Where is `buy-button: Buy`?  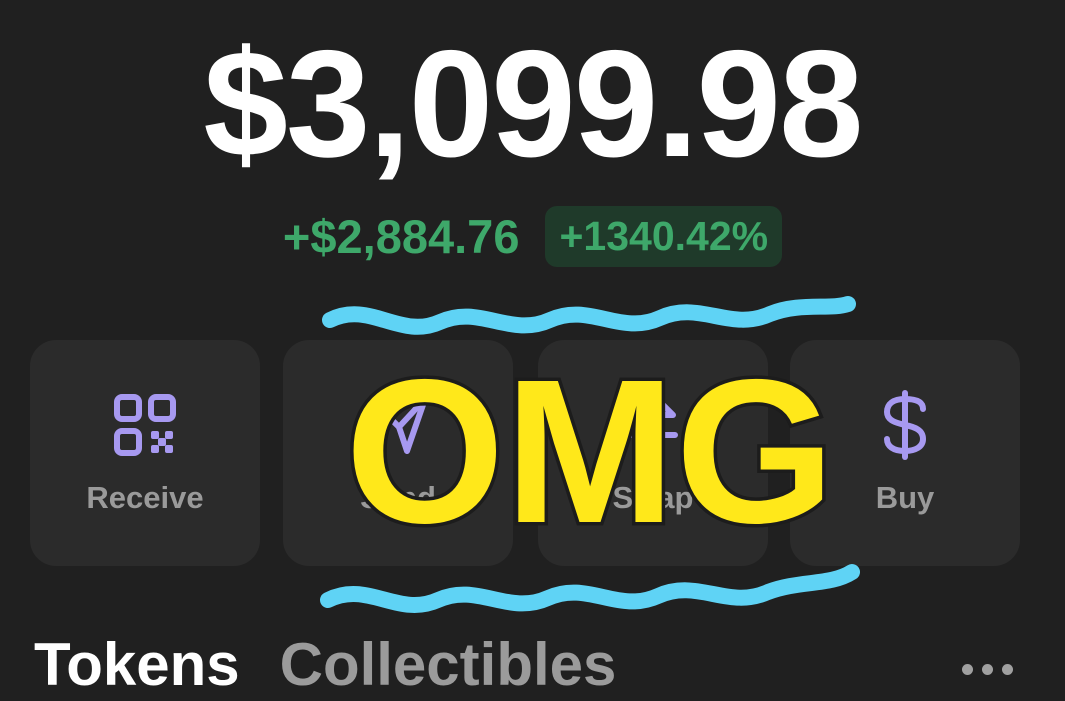 buy-button: Buy is located at coordinates (905, 453).